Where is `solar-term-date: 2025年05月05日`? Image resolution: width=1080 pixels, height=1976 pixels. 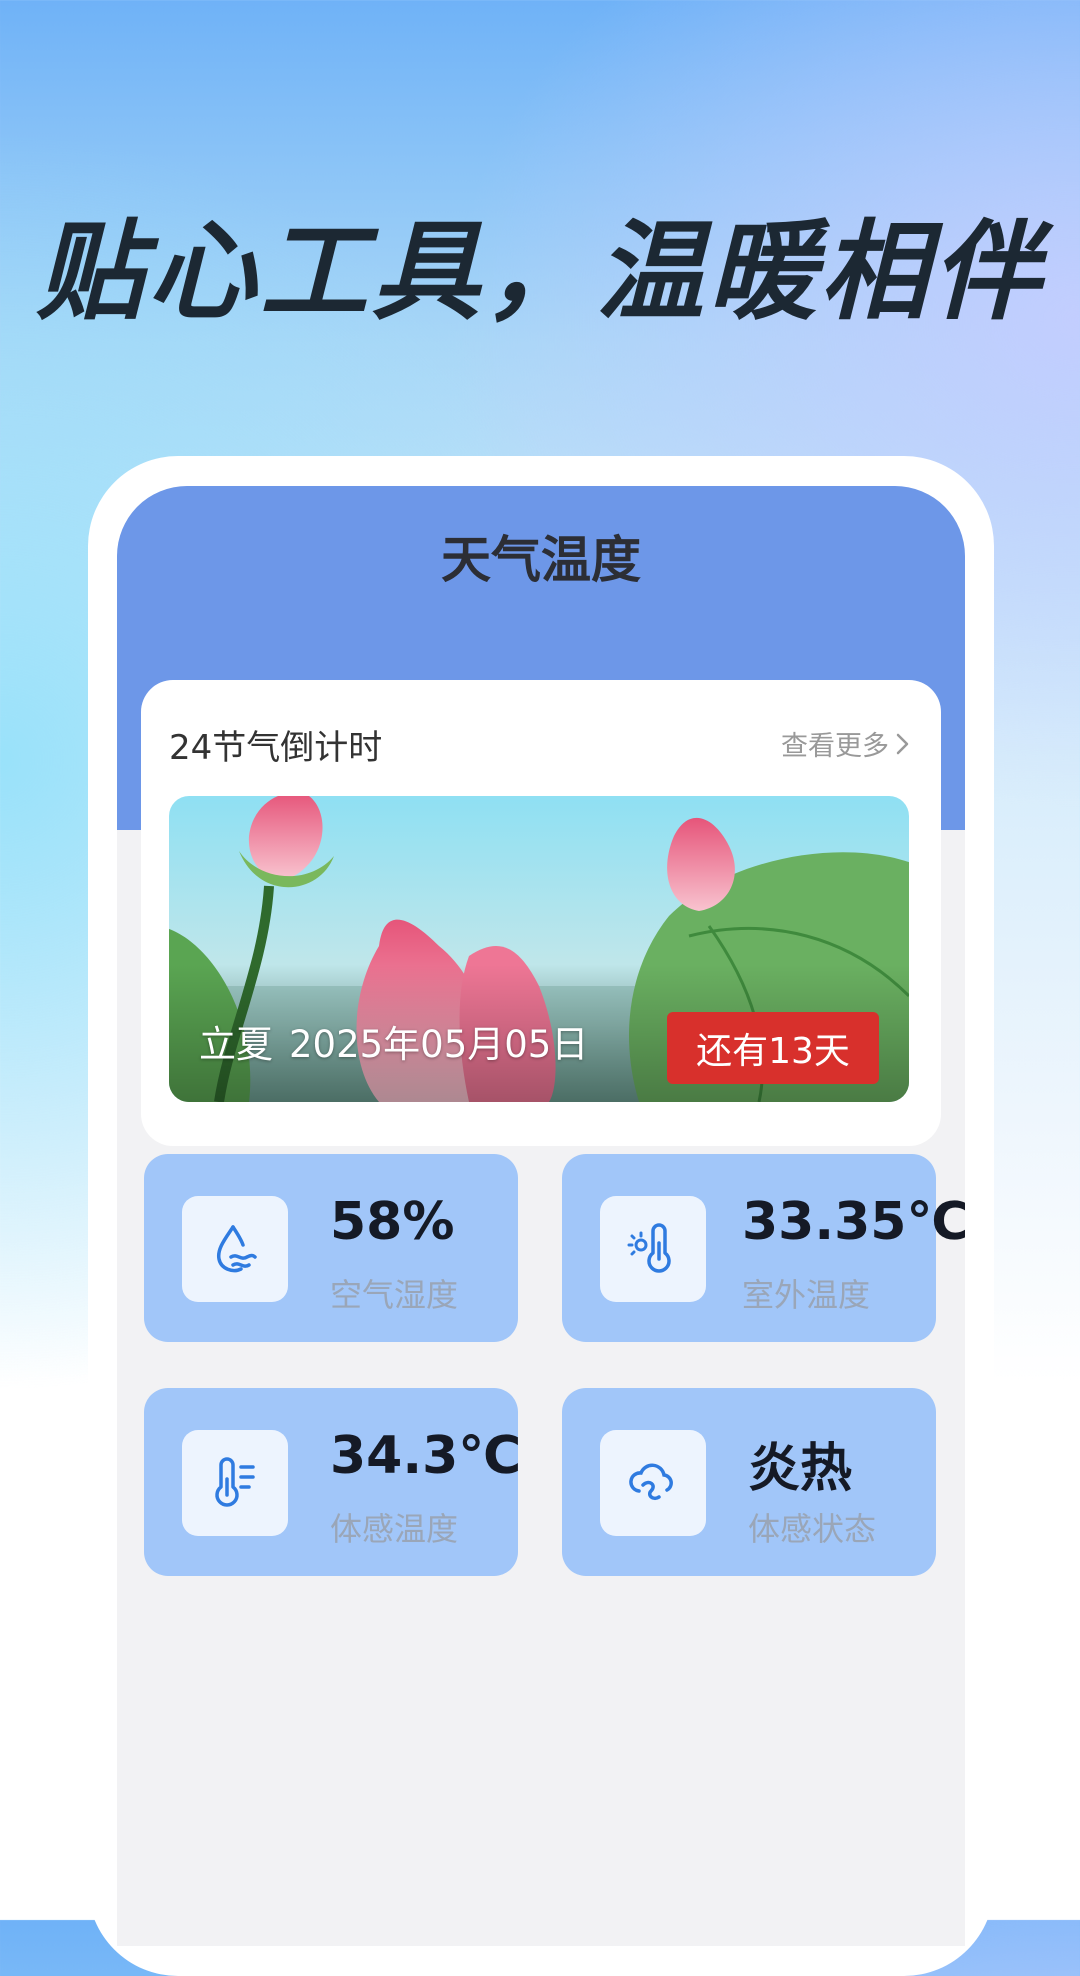 solar-term-date: 2025年05月05日 is located at coordinates (439, 1044).